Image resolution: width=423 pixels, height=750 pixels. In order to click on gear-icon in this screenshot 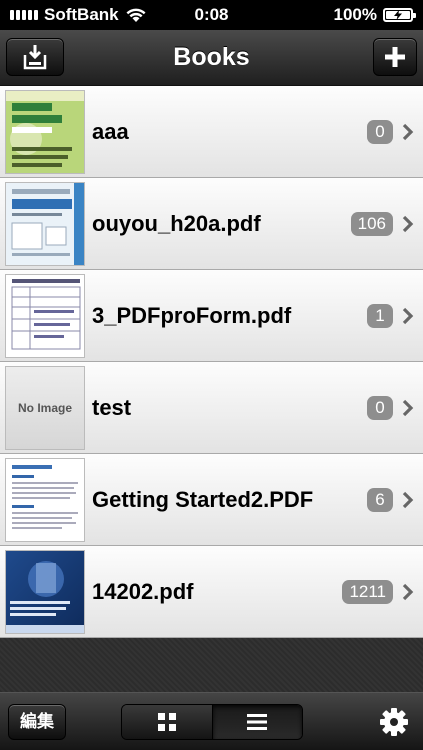, I will do `click(394, 722)`.